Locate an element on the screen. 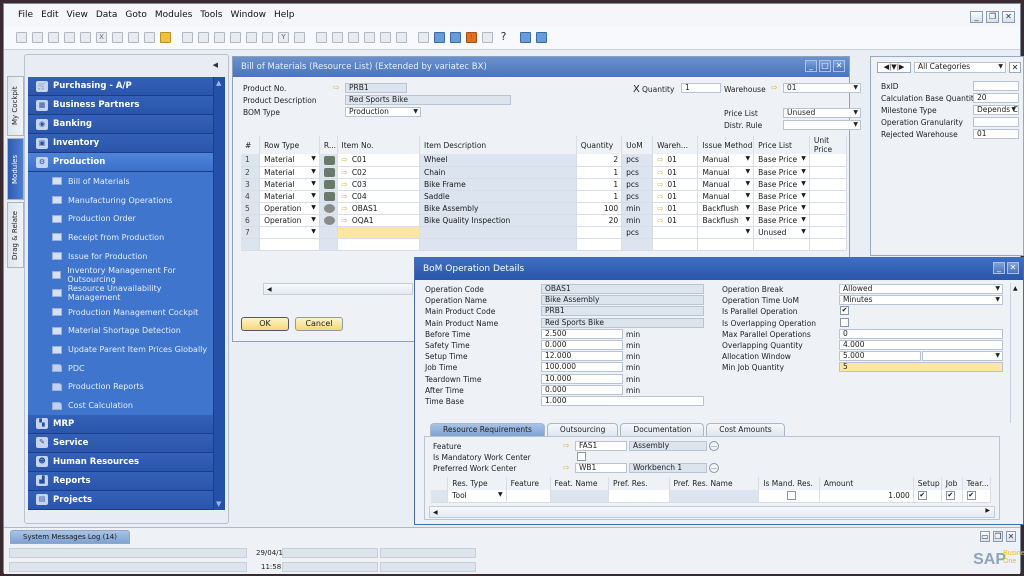 The width and height of the screenshot is (1024, 576). bom-horizontal-scrollbar: ◀ is located at coordinates (338, 289).